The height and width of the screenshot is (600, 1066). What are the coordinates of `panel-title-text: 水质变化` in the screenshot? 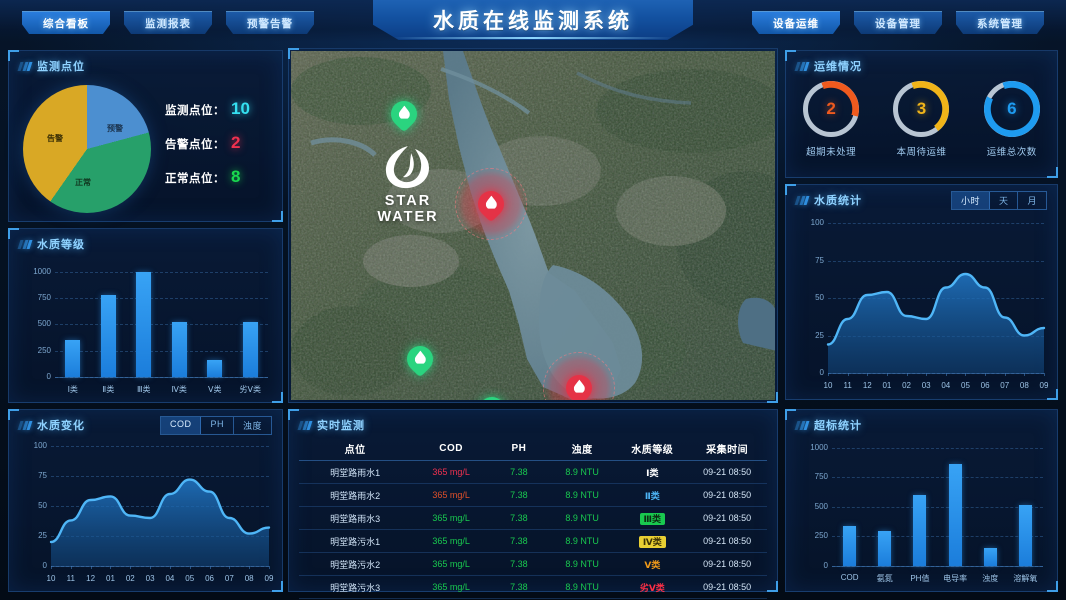 It's located at (61, 426).